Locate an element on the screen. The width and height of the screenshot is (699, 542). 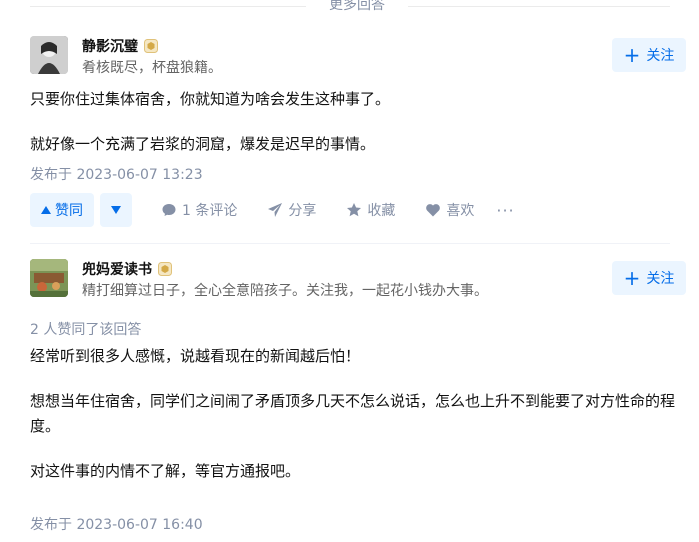
divider-line-right is located at coordinates (539, 6).